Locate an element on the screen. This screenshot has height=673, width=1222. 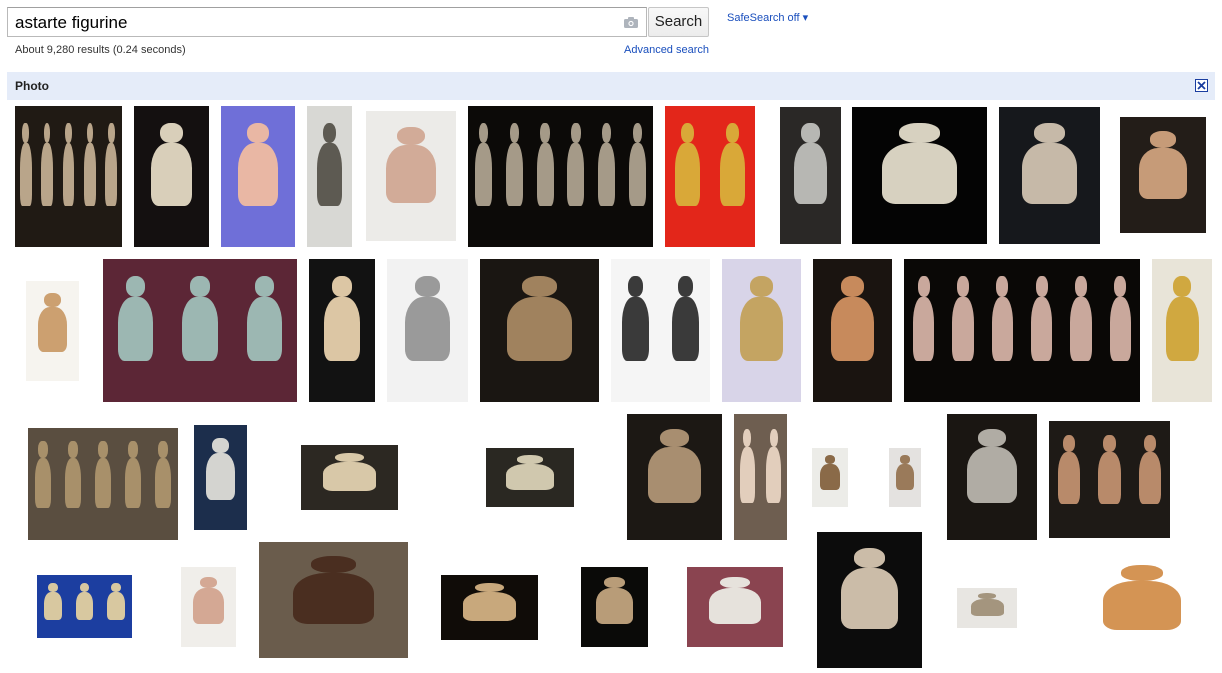
safesearch-toggle: SafeSearch off ▾ is located at coordinates (767, 17).